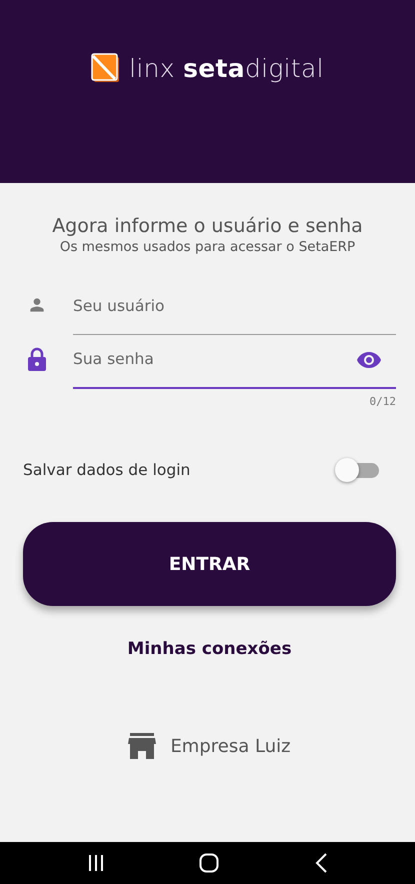 This screenshot has height=884, width=415. I want to click on home-icon, so click(209, 863).